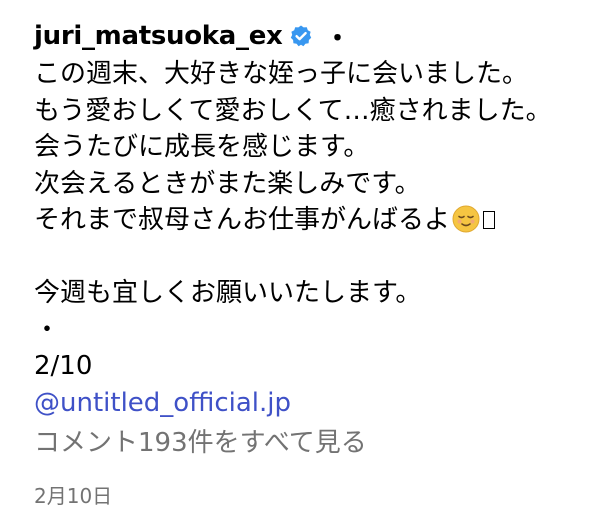 The width and height of the screenshot is (600, 528). I want to click on caption-line: 今週も宜しくお願いいたします。, so click(228, 293).